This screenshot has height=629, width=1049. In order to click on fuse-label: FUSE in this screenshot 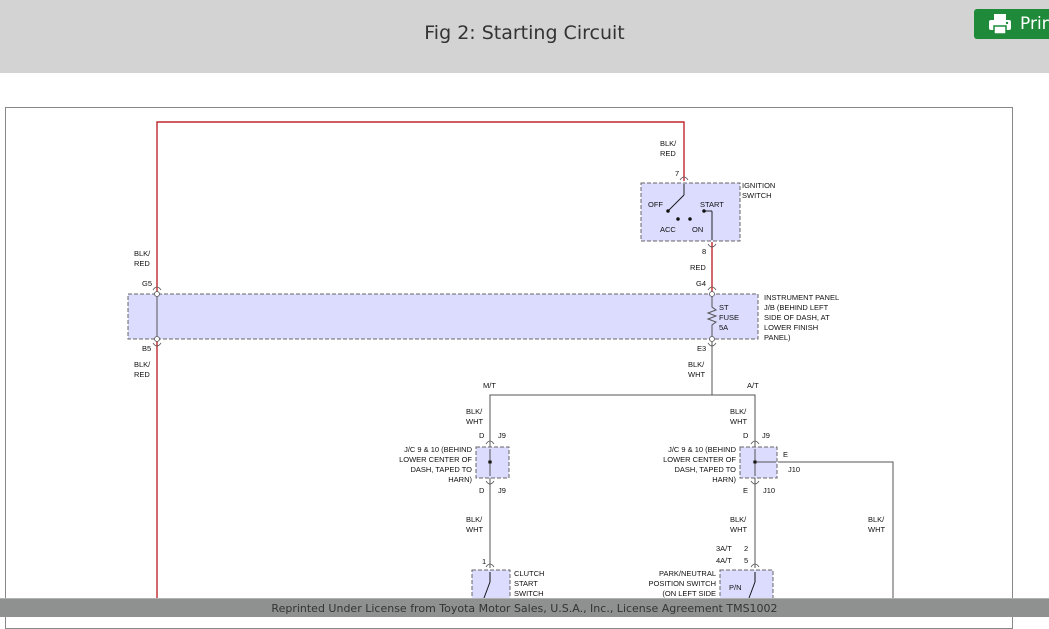, I will do `click(729, 317)`.